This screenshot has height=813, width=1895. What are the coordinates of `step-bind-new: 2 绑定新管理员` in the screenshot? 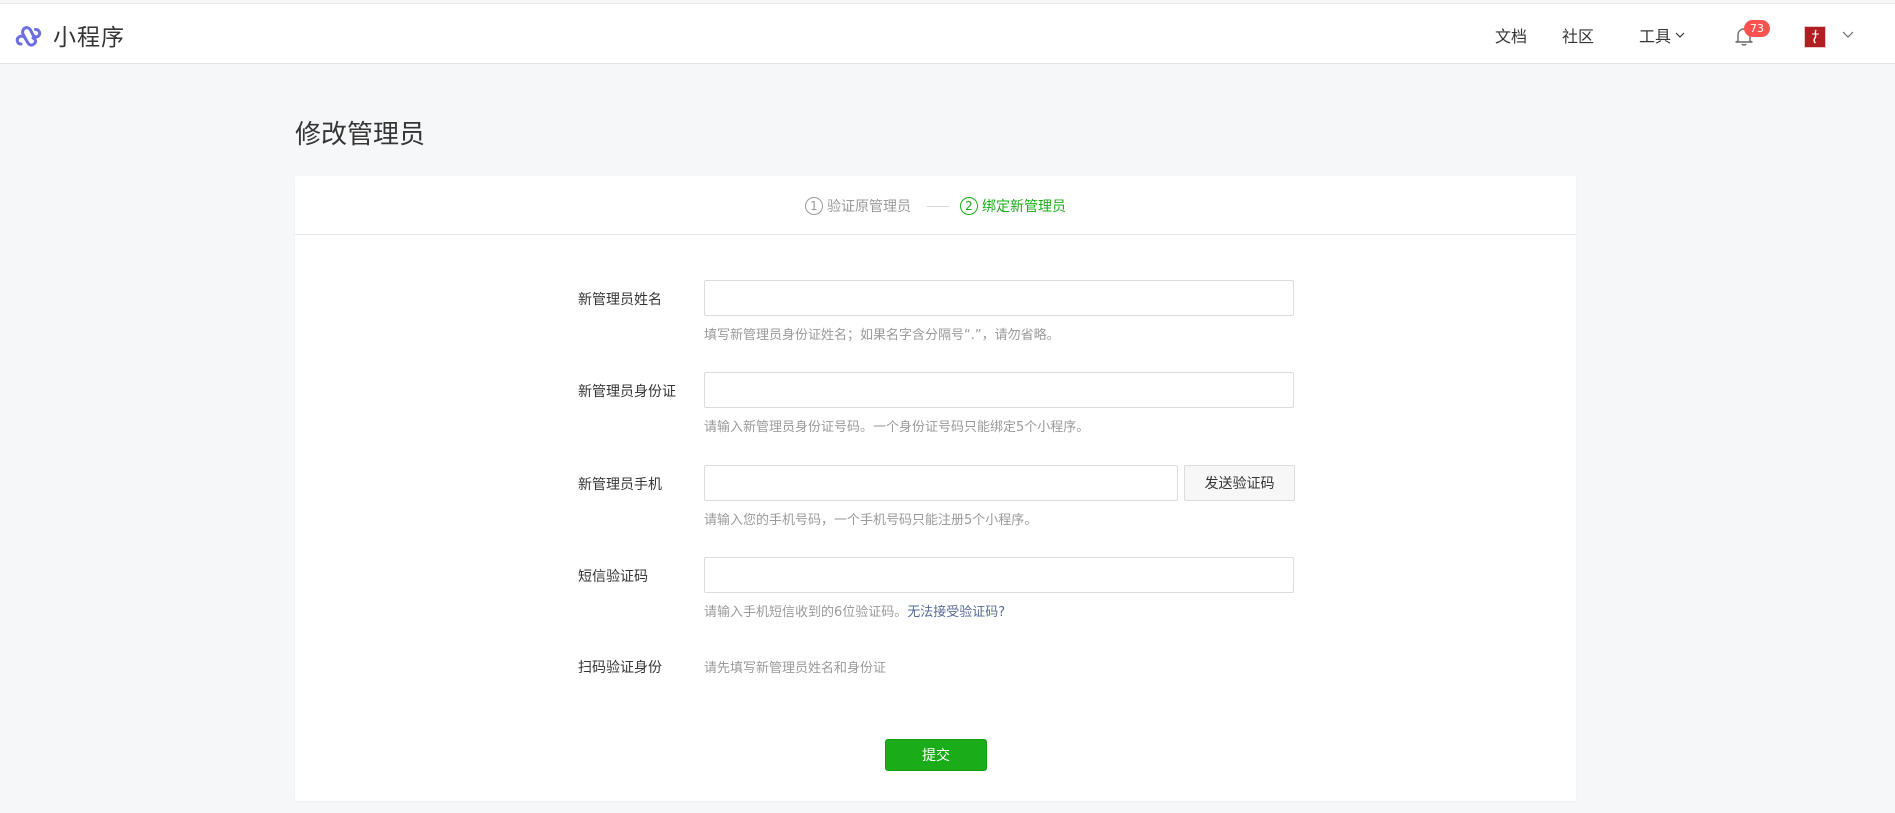 It's located at (1013, 206).